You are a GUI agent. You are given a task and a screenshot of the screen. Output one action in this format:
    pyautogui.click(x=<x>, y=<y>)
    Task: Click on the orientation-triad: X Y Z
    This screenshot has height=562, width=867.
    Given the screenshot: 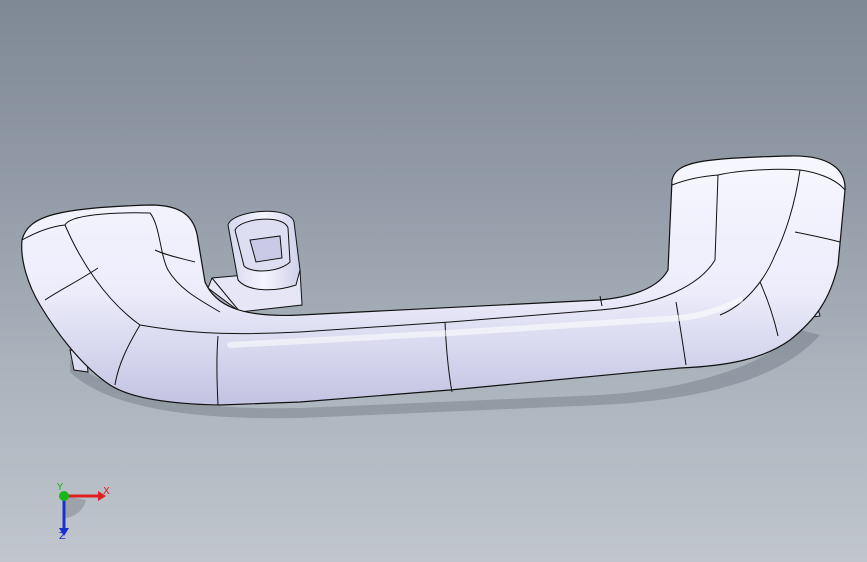 What is the action you would take?
    pyautogui.click(x=80, y=513)
    